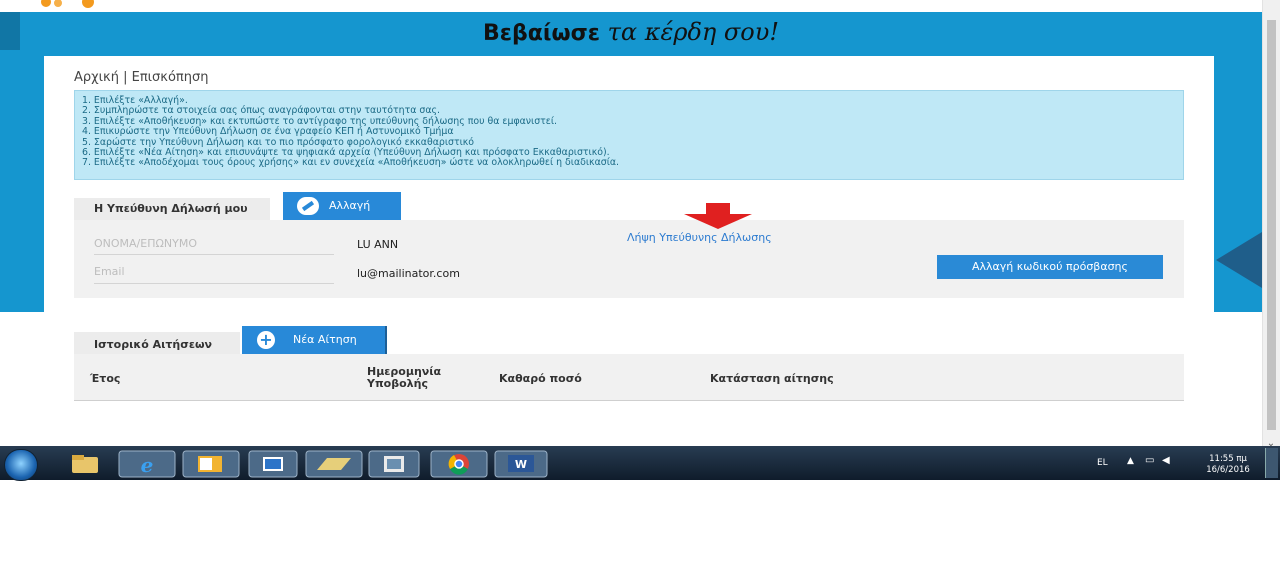 The height and width of the screenshot is (582, 1280). What do you see at coordinates (211, 464) in the screenshot?
I see `outlook-icon` at bounding box center [211, 464].